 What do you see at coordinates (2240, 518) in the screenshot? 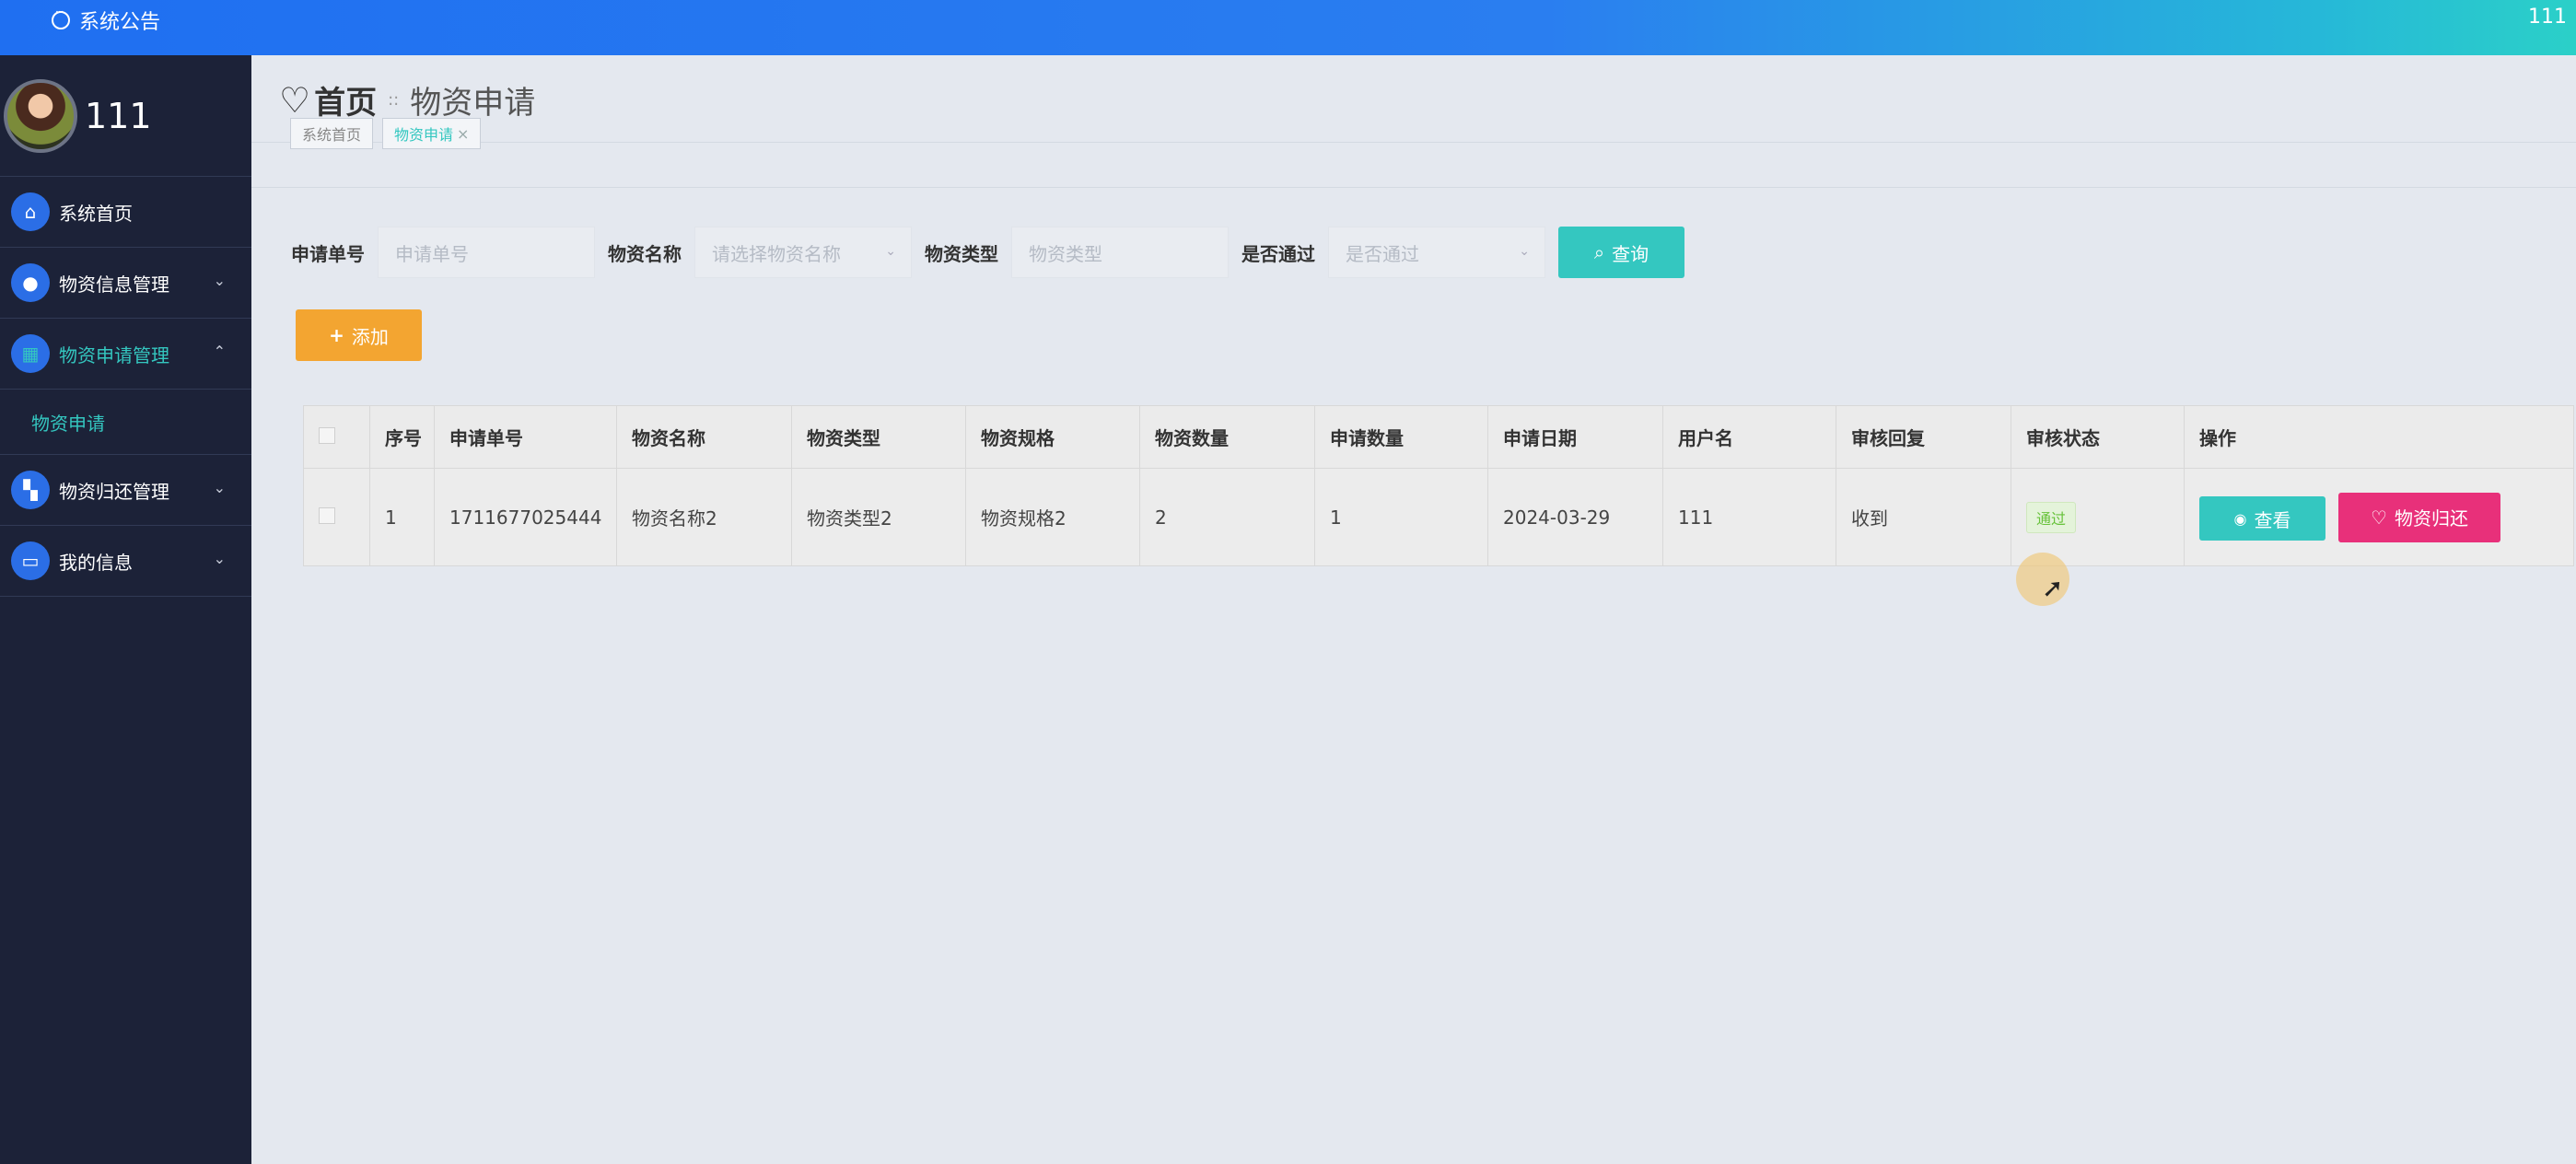
I see `eye-icon: ◉` at bounding box center [2240, 518].